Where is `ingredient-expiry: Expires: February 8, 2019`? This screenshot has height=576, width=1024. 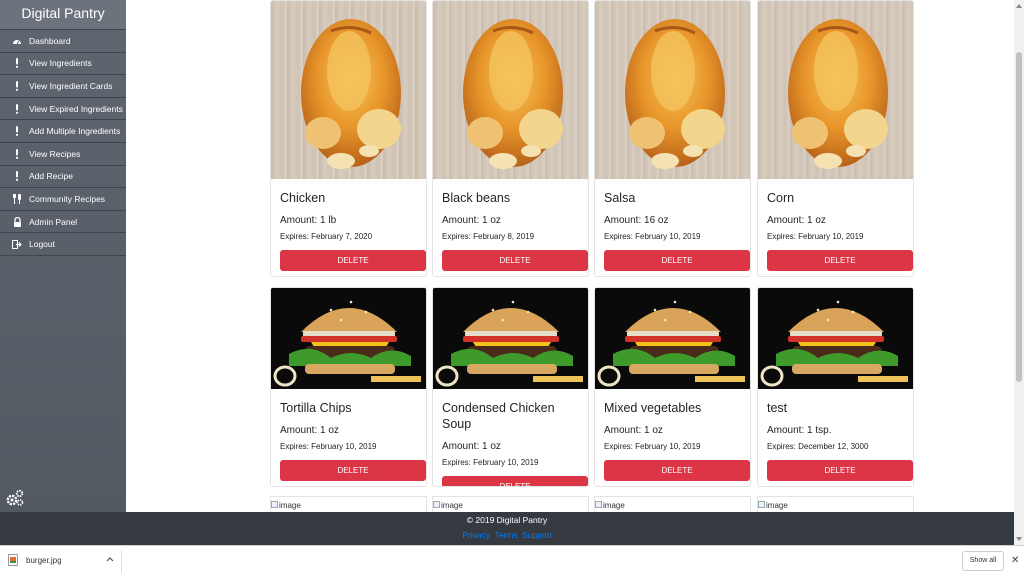
ingredient-expiry: Expires: February 8, 2019 is located at coordinates (488, 236).